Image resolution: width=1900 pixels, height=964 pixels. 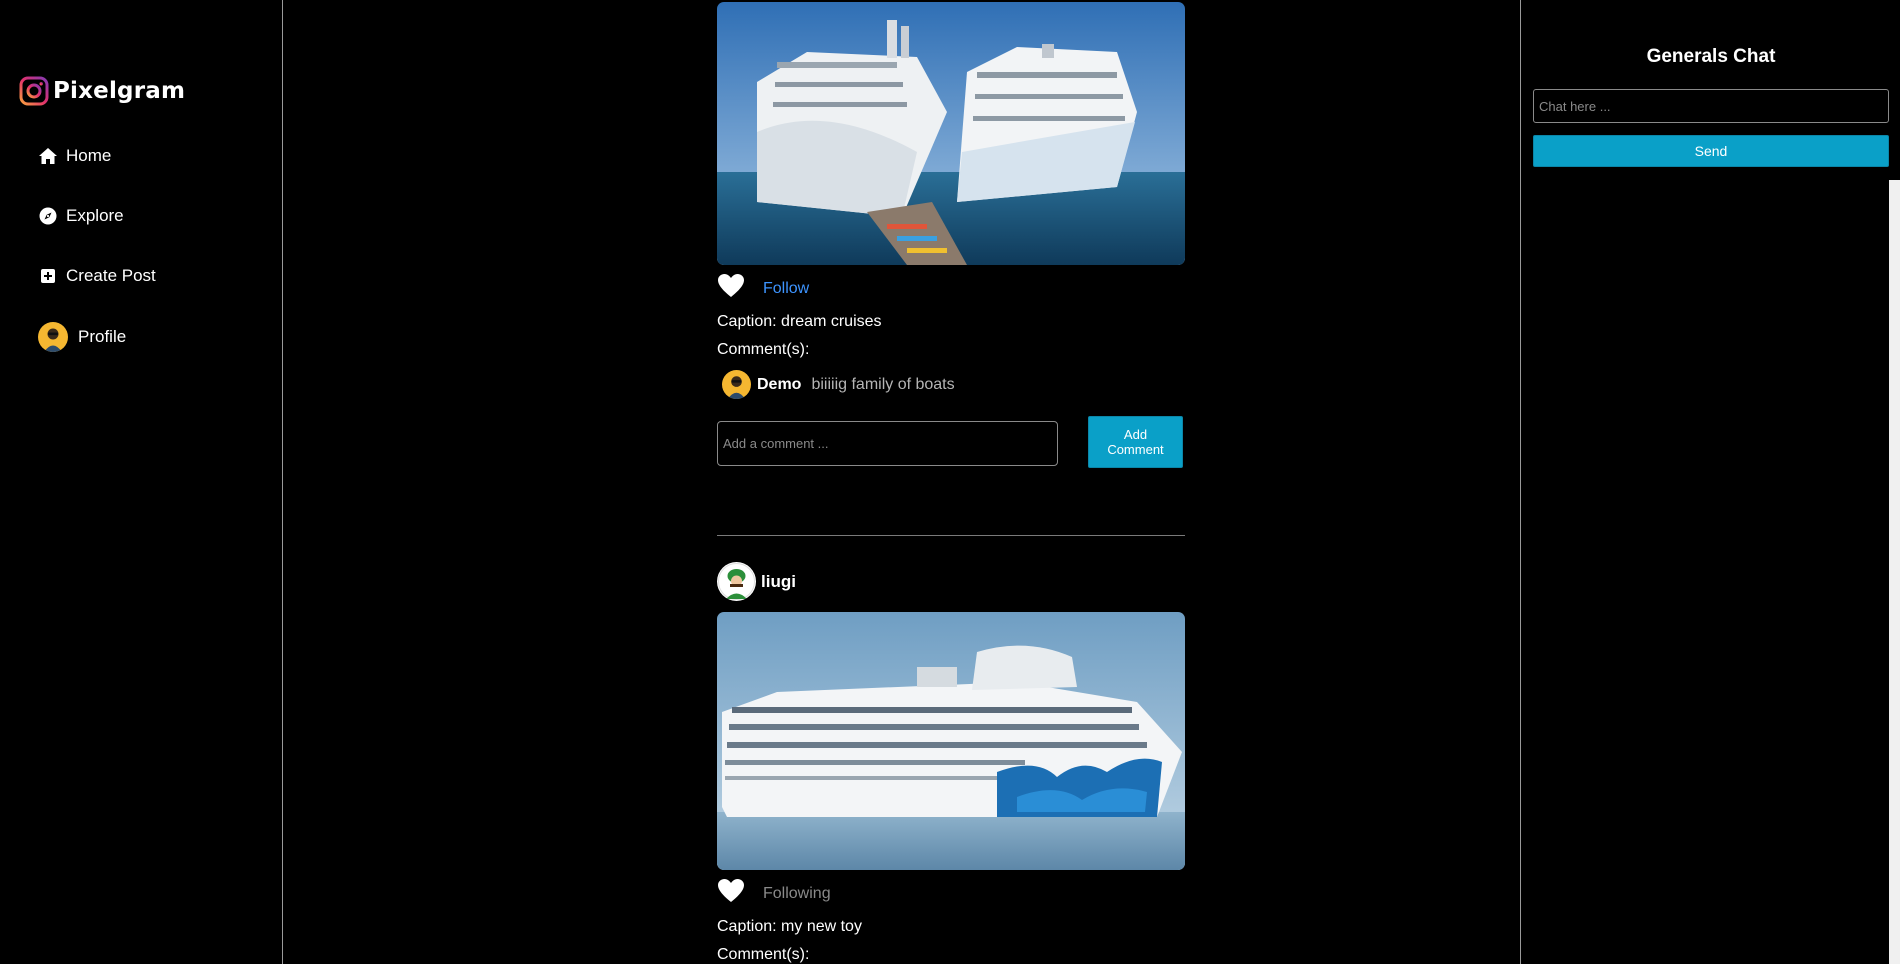 I want to click on sidebar-item-explore: Explore, so click(x=81, y=216).